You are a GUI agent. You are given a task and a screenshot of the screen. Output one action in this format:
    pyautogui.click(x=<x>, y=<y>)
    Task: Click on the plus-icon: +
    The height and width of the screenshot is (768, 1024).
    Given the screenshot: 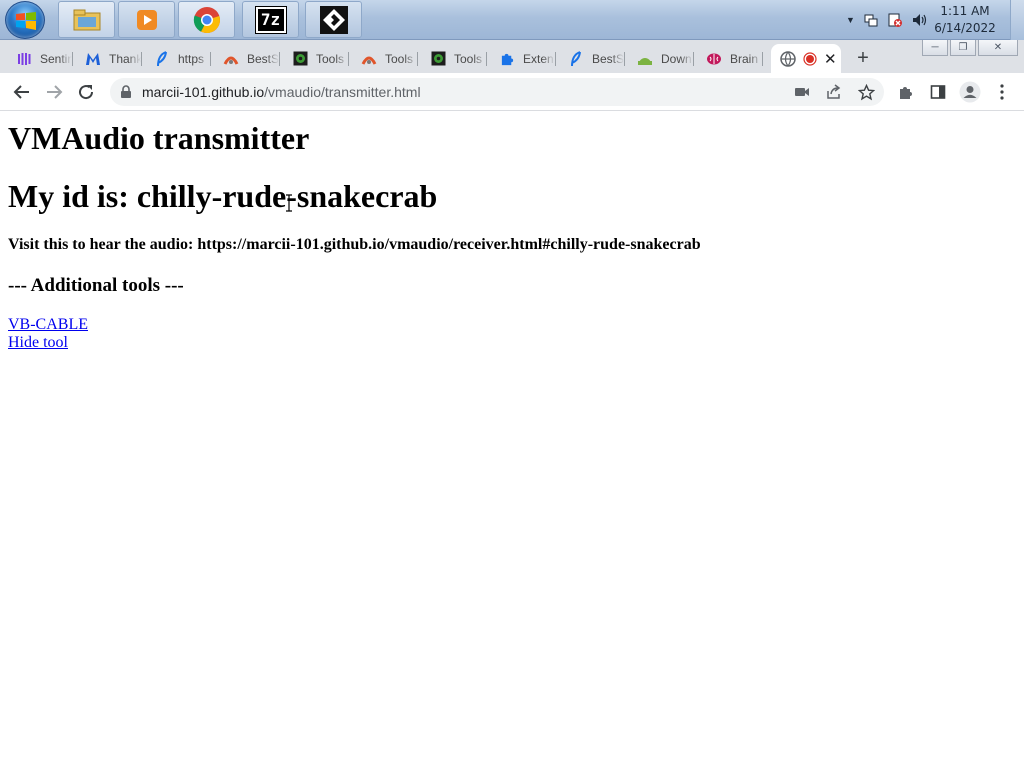 What is the action you would take?
    pyautogui.click(x=863, y=58)
    